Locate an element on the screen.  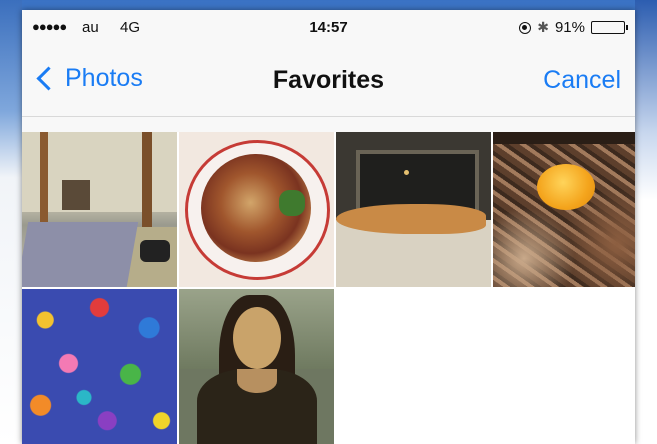
photo-thumbnail-beef-bowl-with-egg is located at coordinates (564, 209).